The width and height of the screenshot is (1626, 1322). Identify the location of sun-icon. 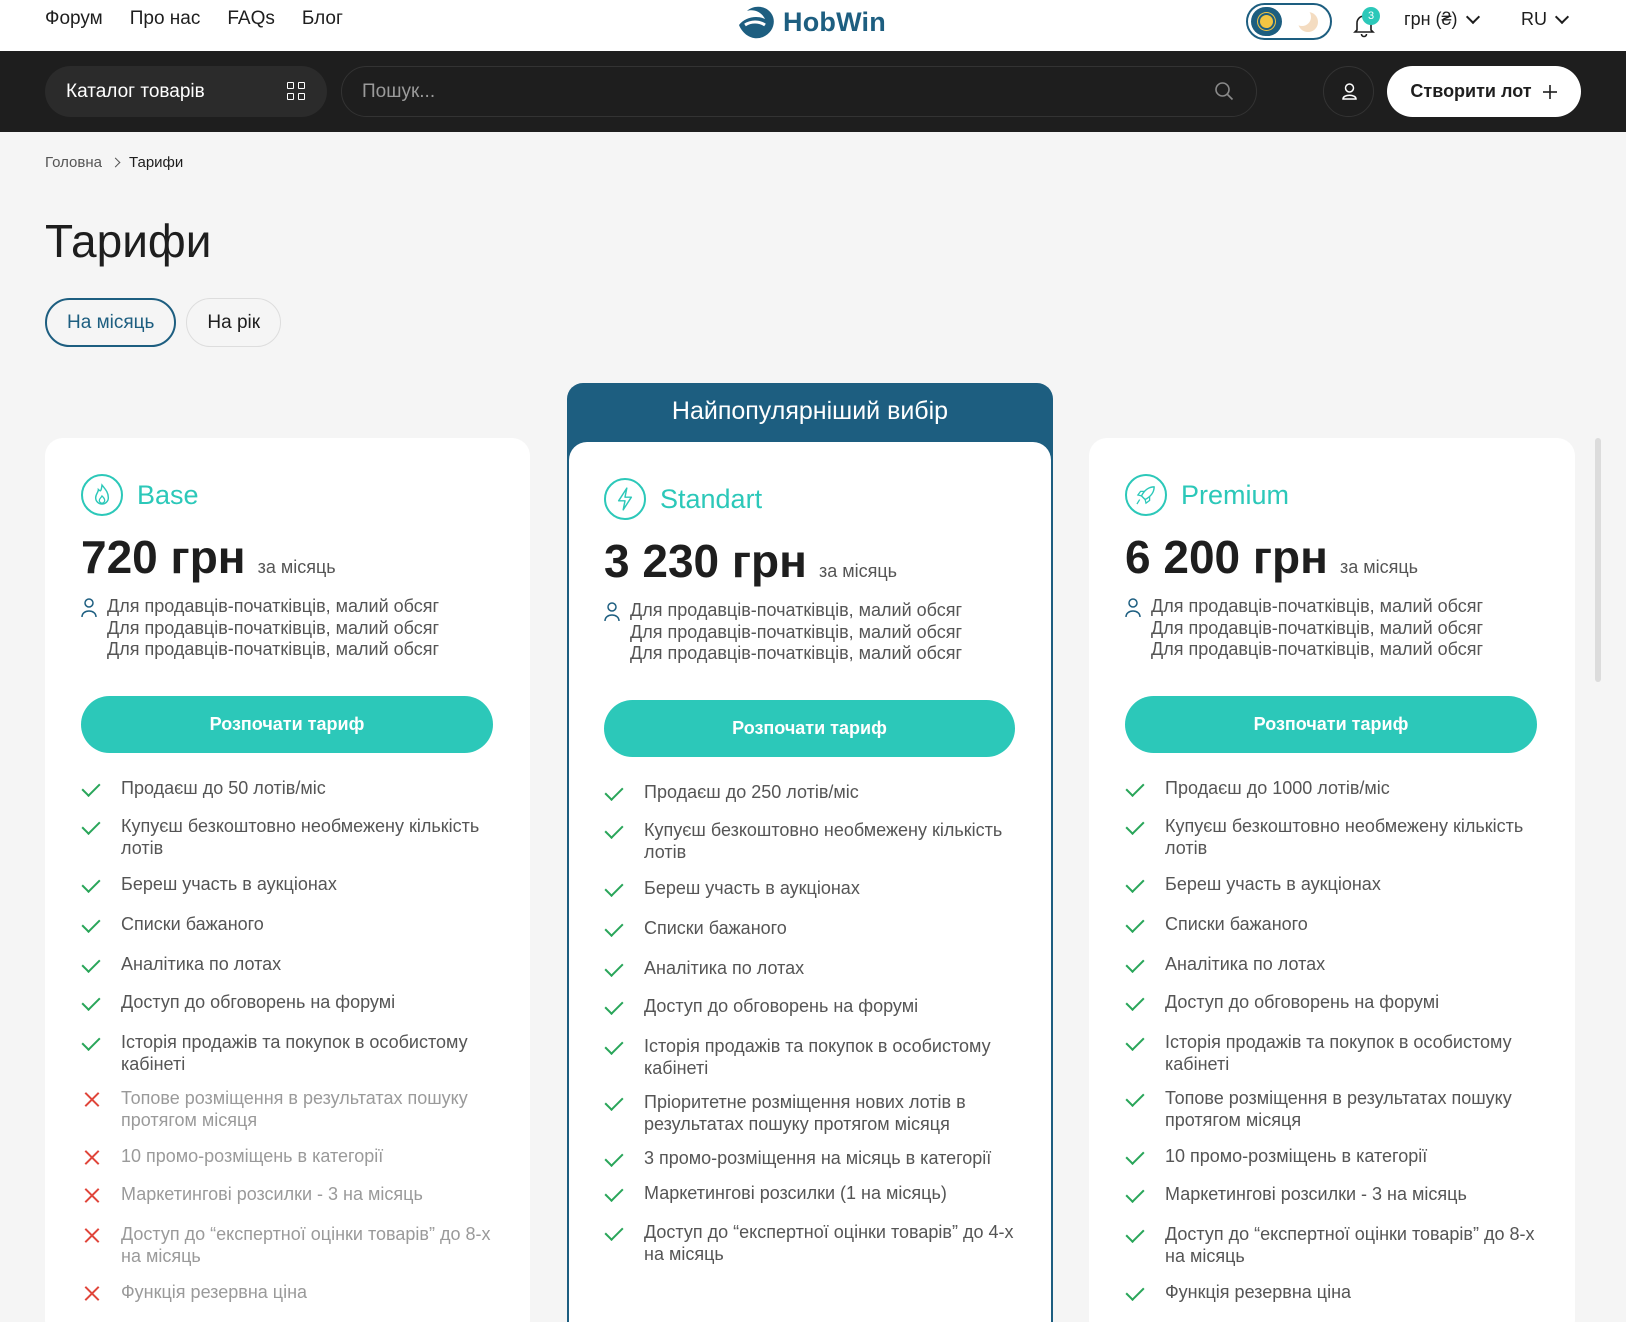
(1266, 21).